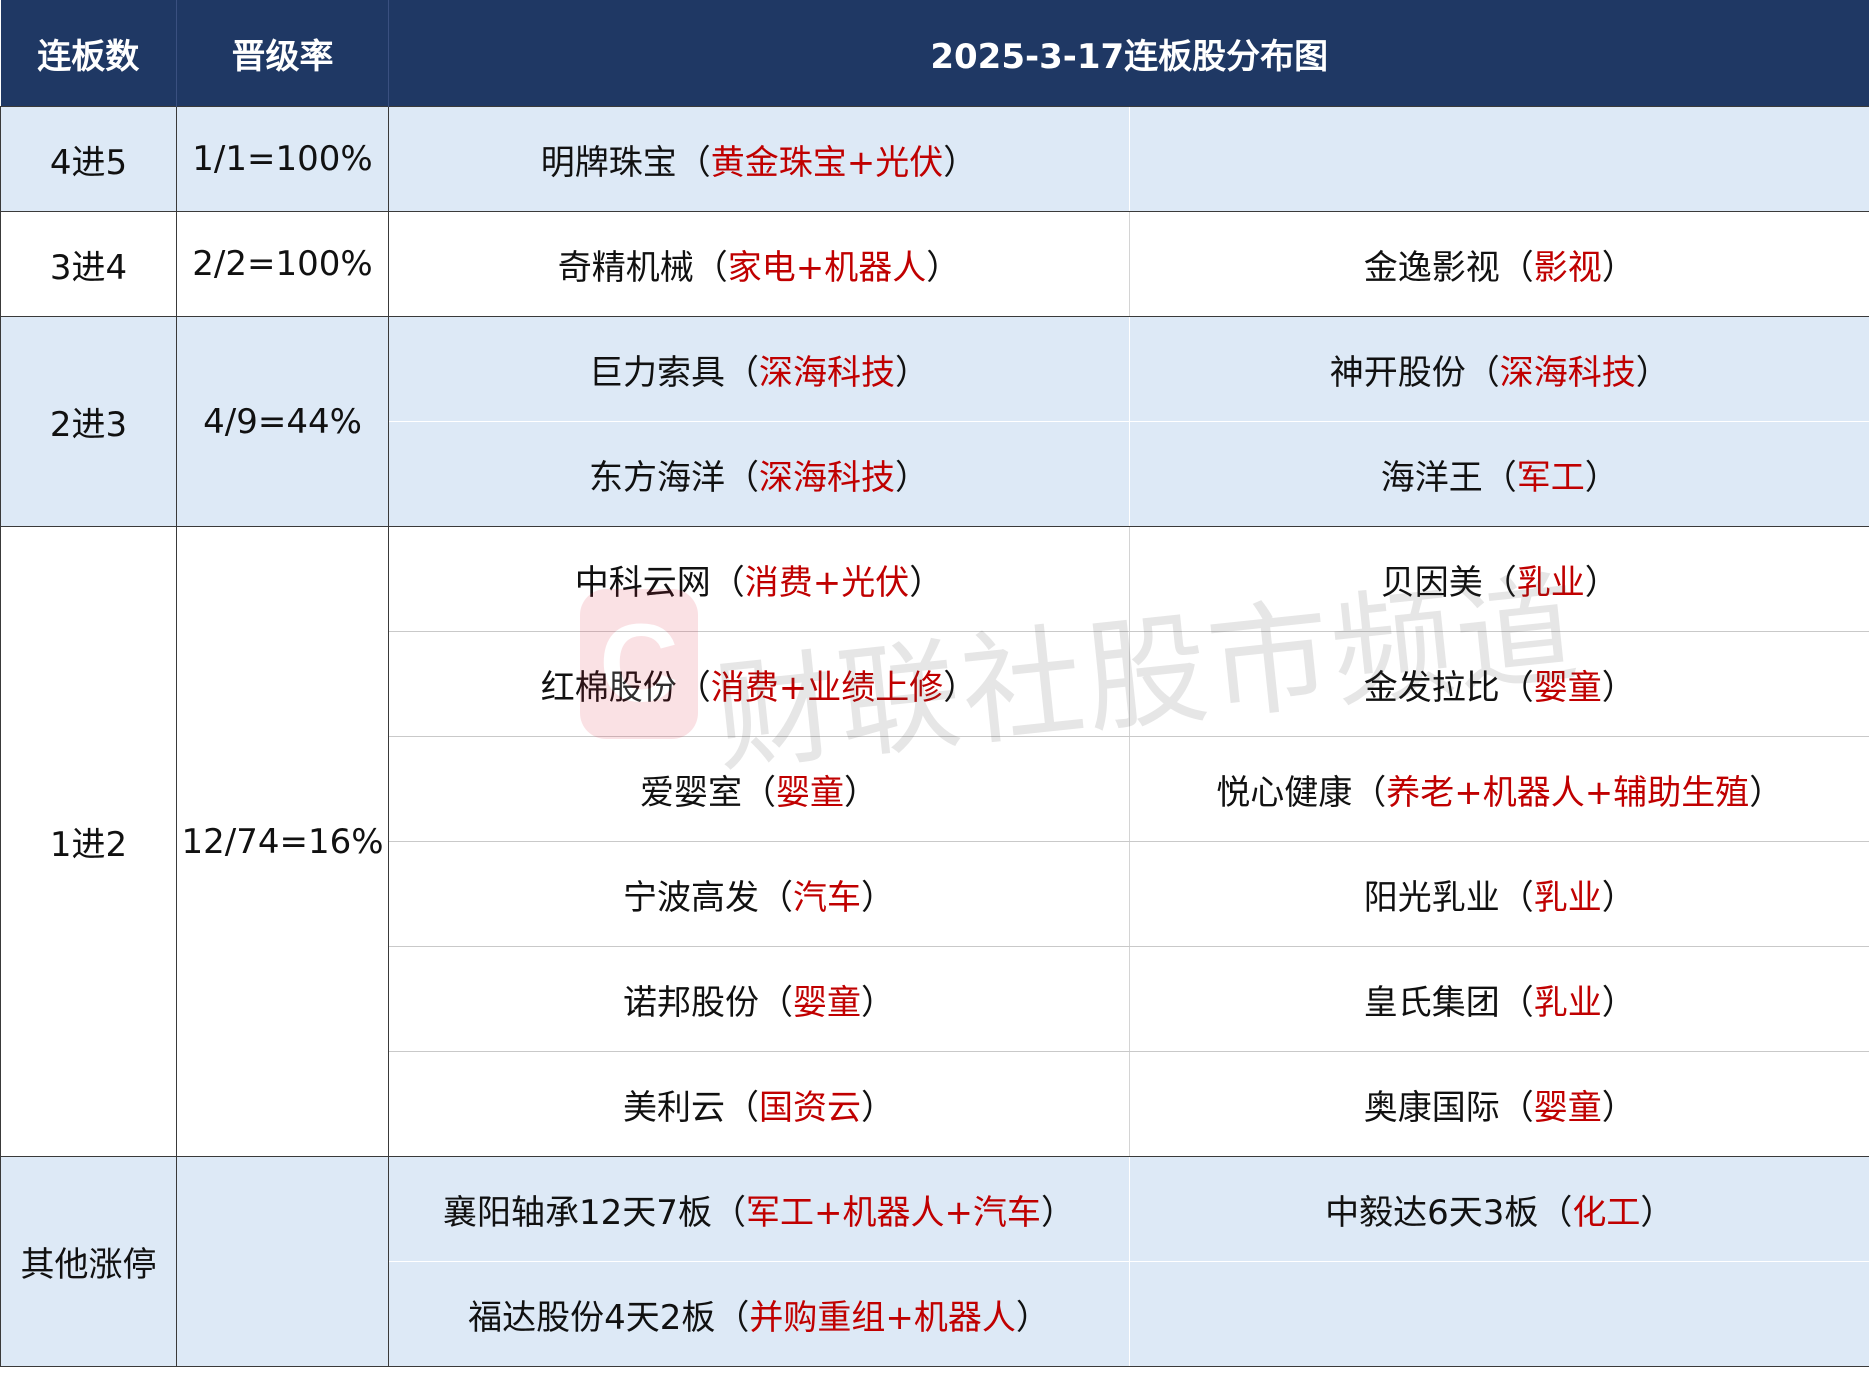 The width and height of the screenshot is (1869, 1379). I want to click on stock-name: 美利云, so click(674, 1107).